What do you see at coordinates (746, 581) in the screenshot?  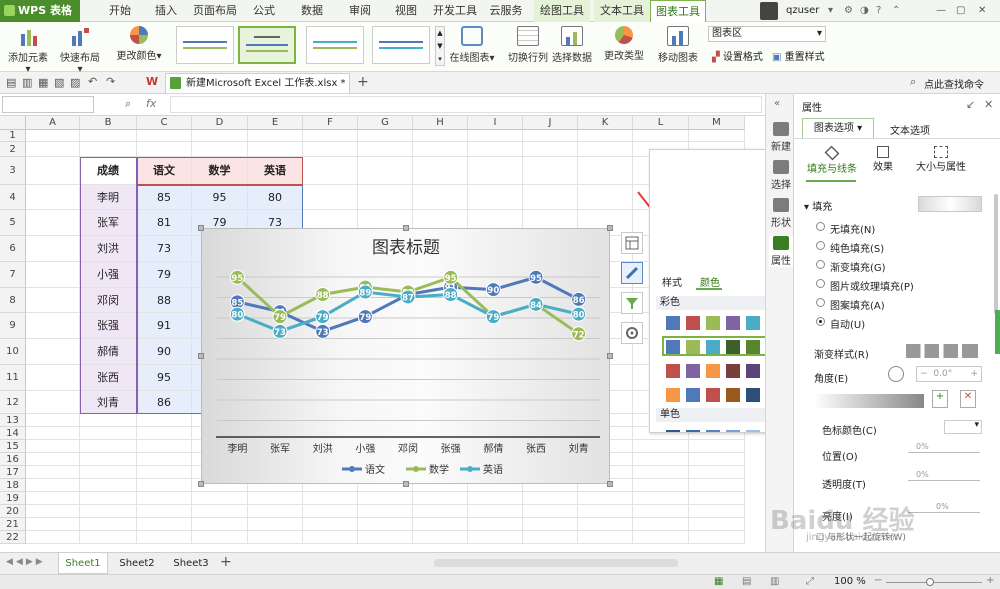 I see `page-break-icon: ▤` at bounding box center [746, 581].